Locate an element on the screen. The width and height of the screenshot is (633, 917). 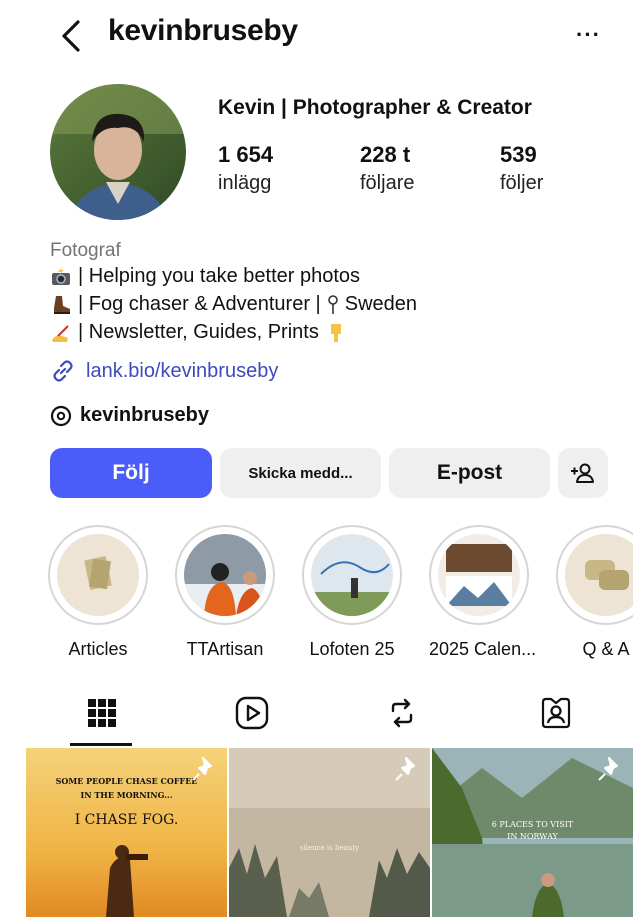
tab-tagged is located at coordinates (556, 713).